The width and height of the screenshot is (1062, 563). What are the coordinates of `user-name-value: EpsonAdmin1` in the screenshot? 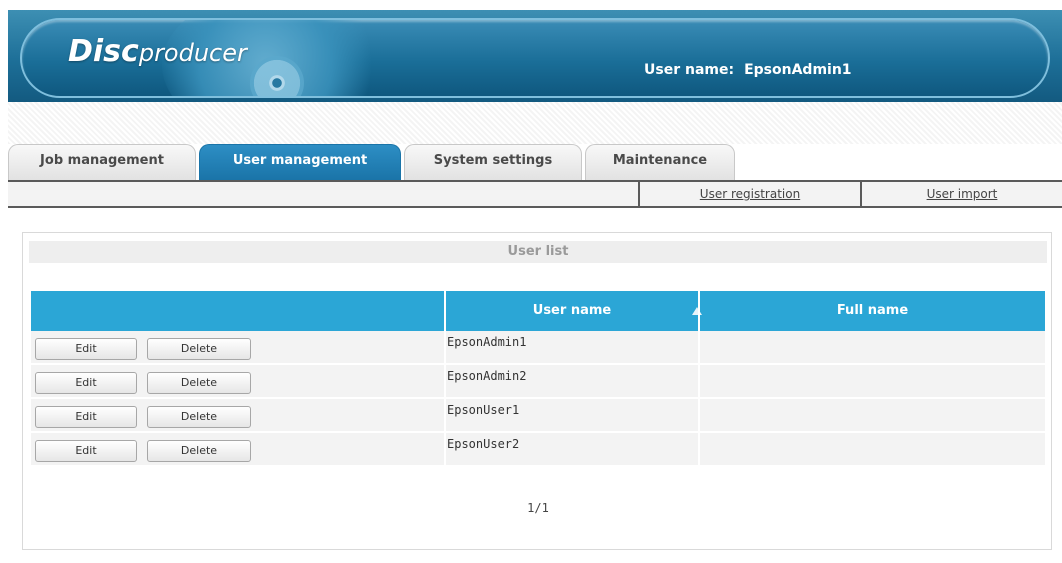 It's located at (798, 70).